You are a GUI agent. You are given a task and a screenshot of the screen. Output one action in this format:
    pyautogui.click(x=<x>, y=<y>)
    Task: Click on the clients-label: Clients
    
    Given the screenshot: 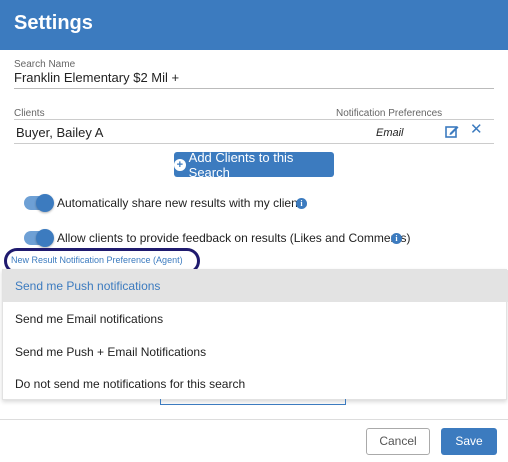 What is the action you would take?
    pyautogui.click(x=29, y=113)
    